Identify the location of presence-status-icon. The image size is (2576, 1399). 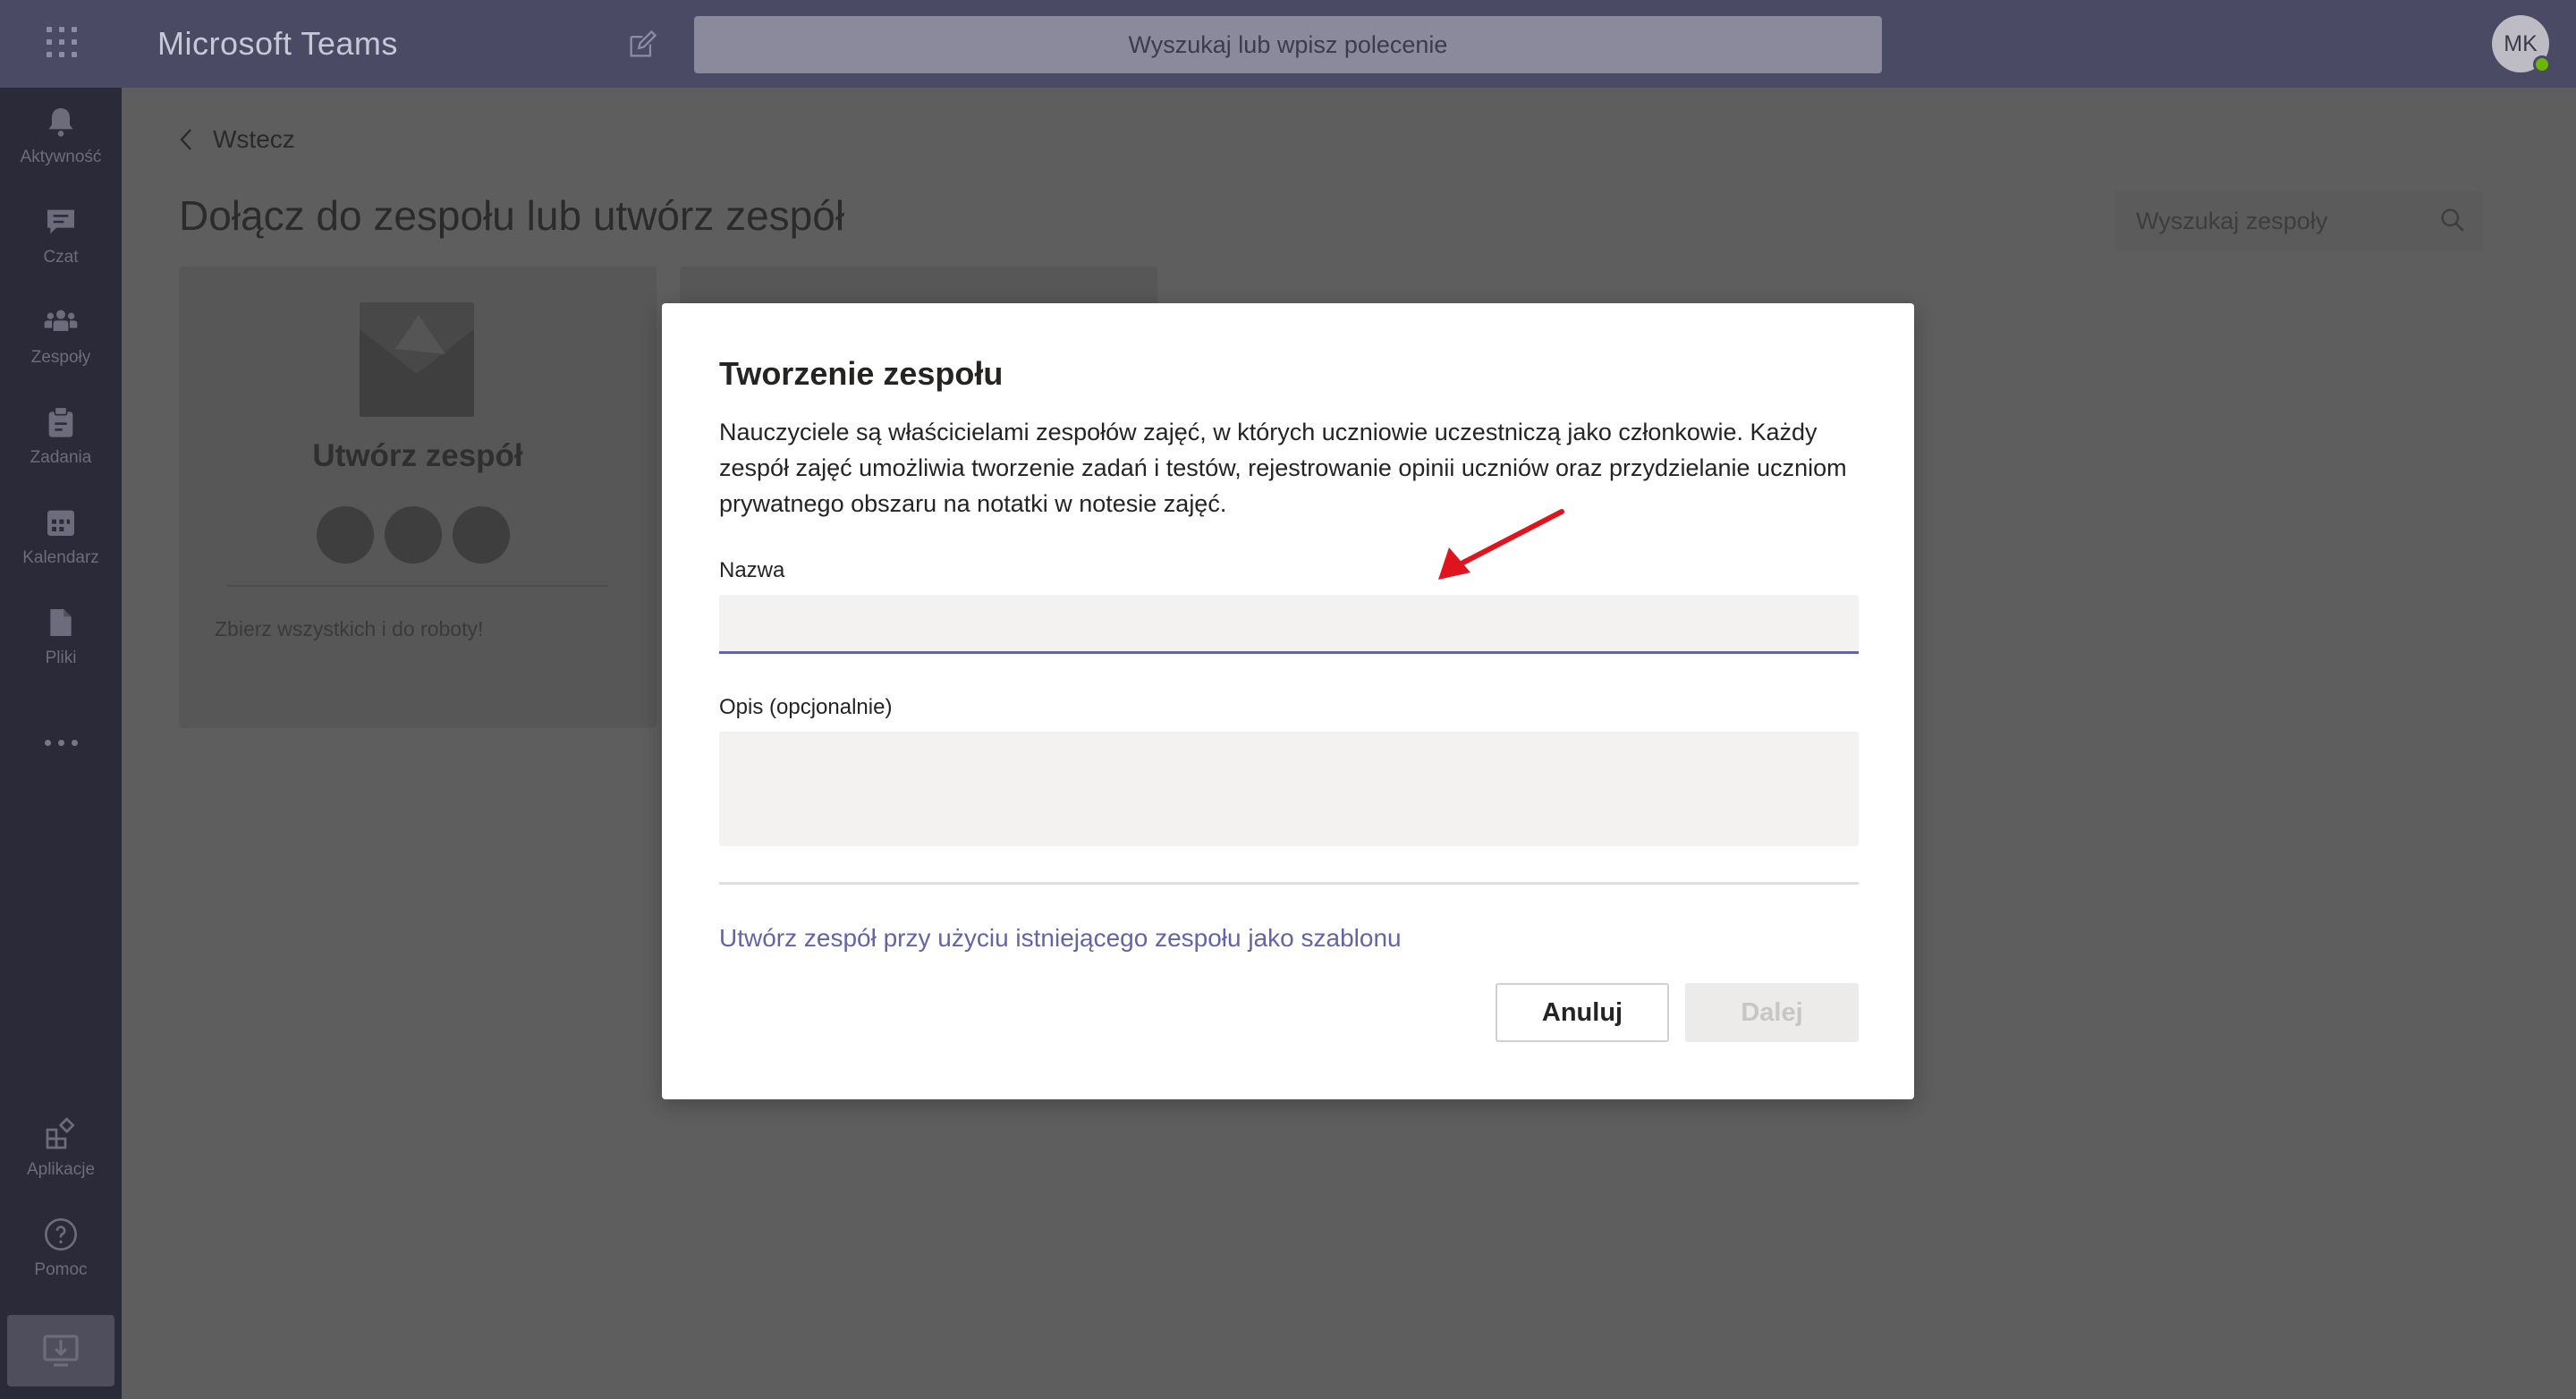
(2542, 64).